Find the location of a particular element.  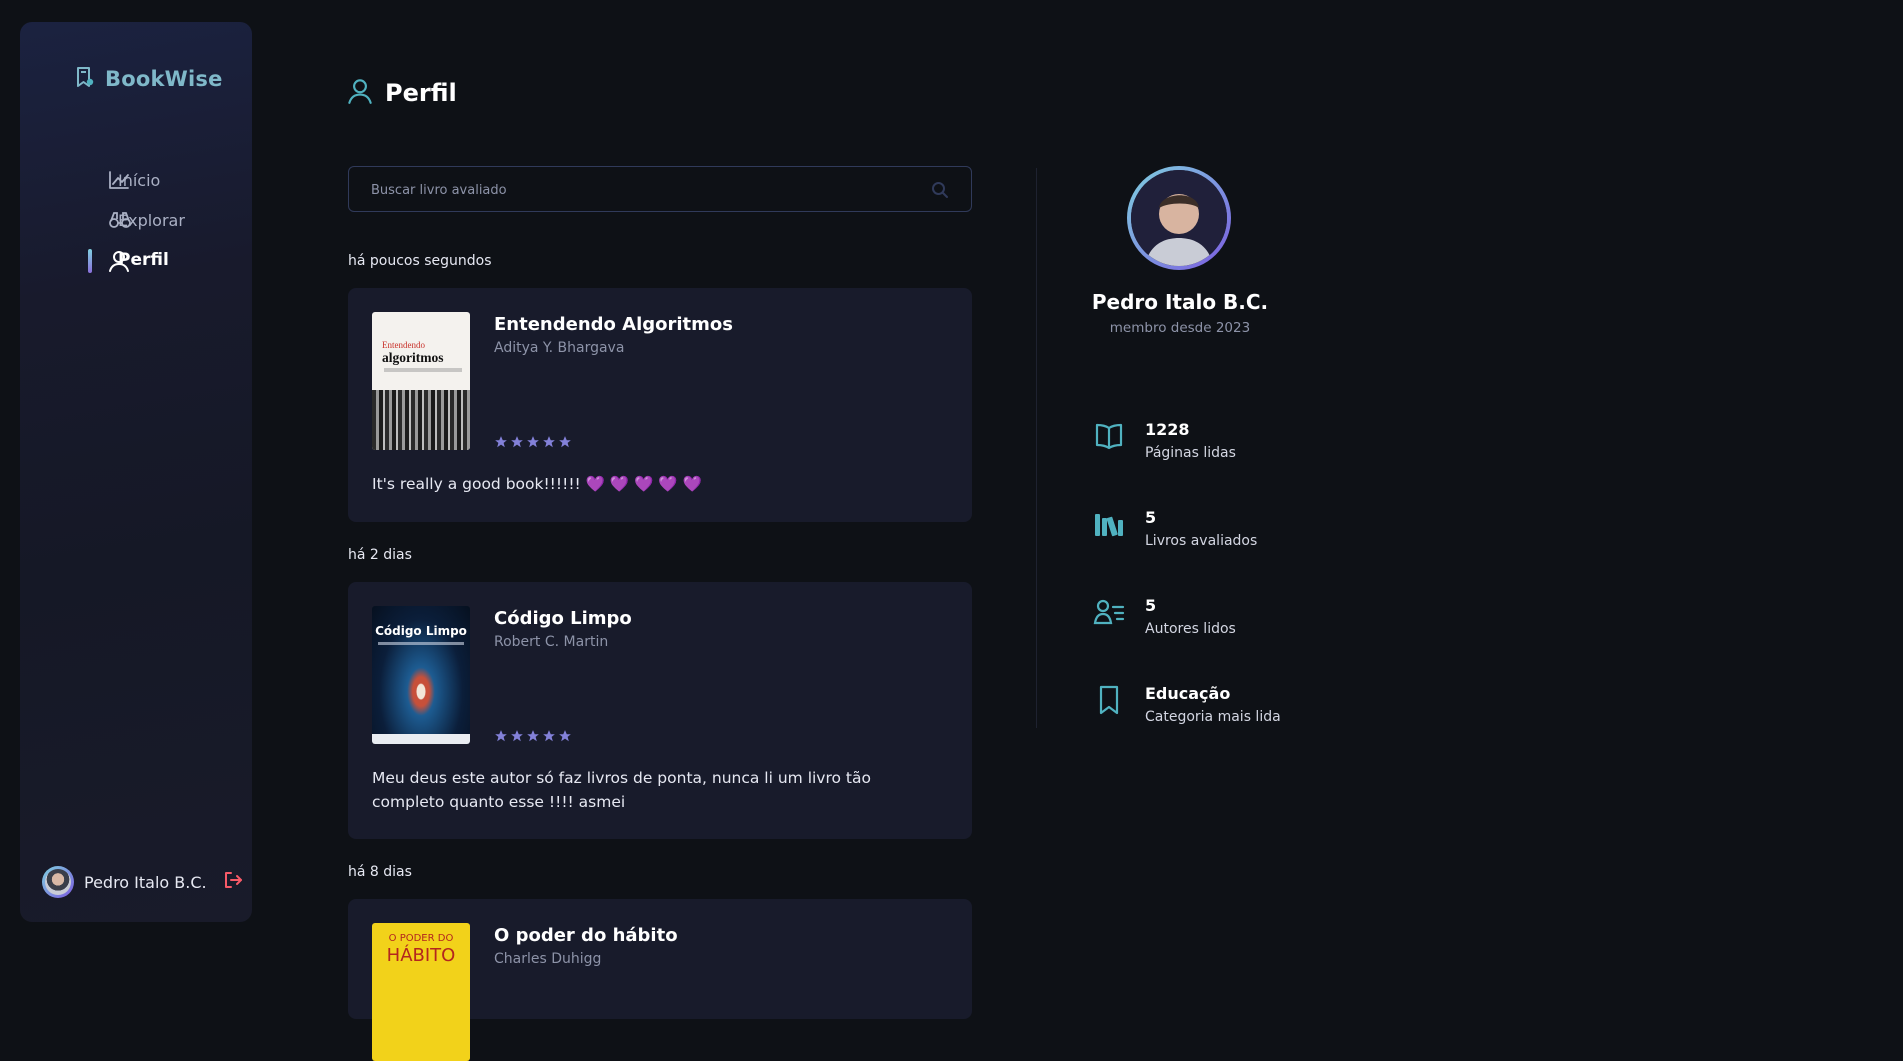

stat-authors-read: 5 Autores lidos is located at coordinates (1164, 616).